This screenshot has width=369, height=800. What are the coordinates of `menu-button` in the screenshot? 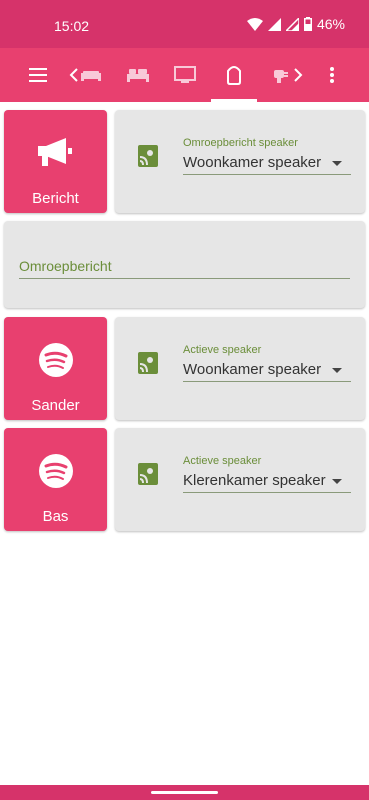 It's located at (38, 75).